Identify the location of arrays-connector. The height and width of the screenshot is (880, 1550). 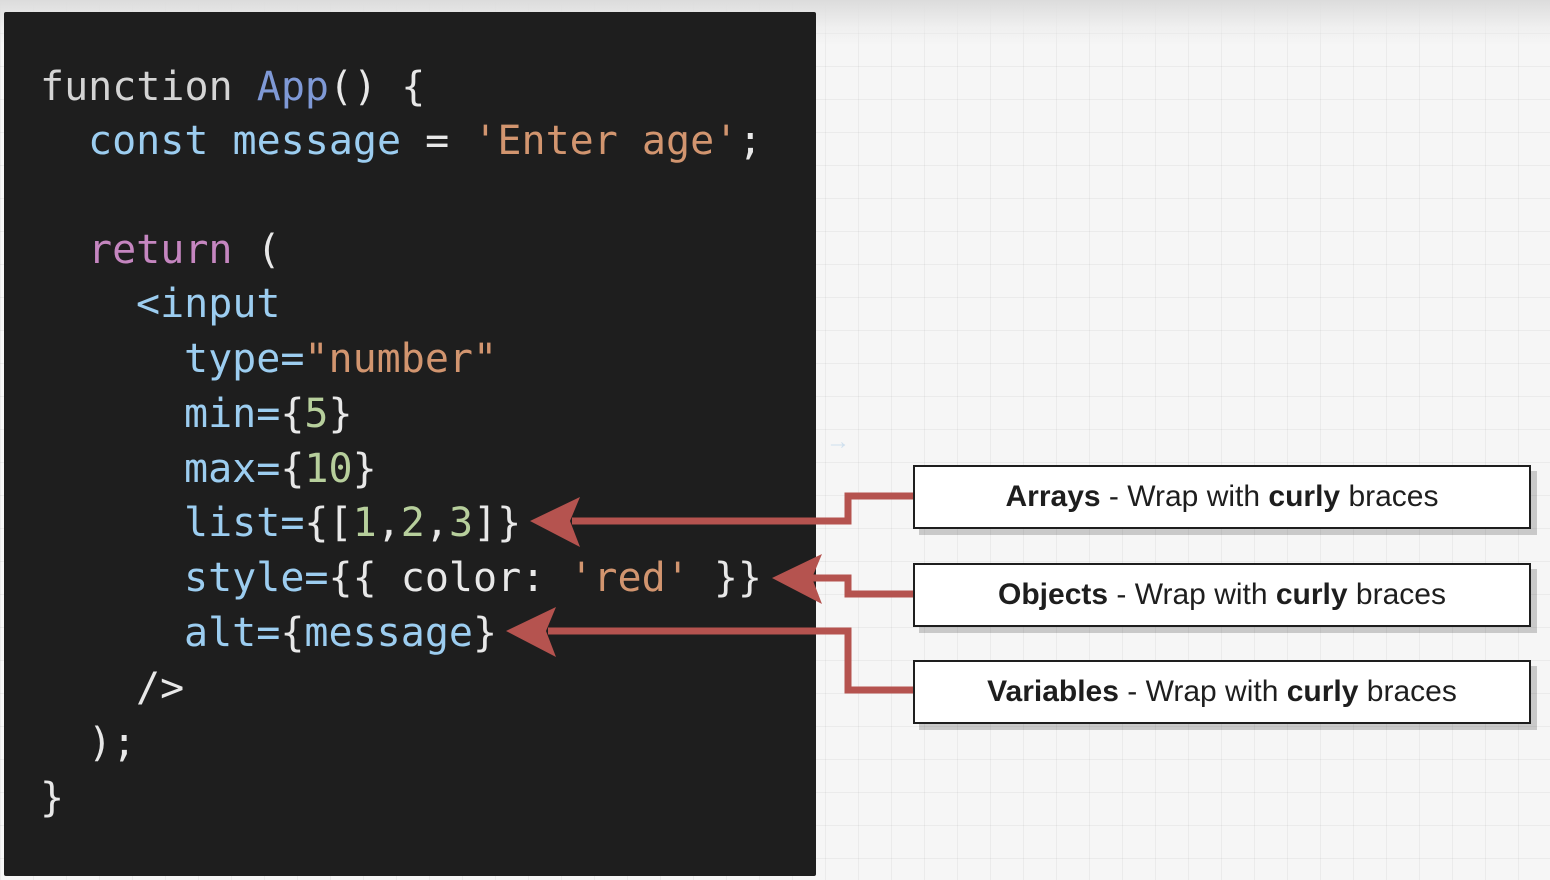
(742, 508).